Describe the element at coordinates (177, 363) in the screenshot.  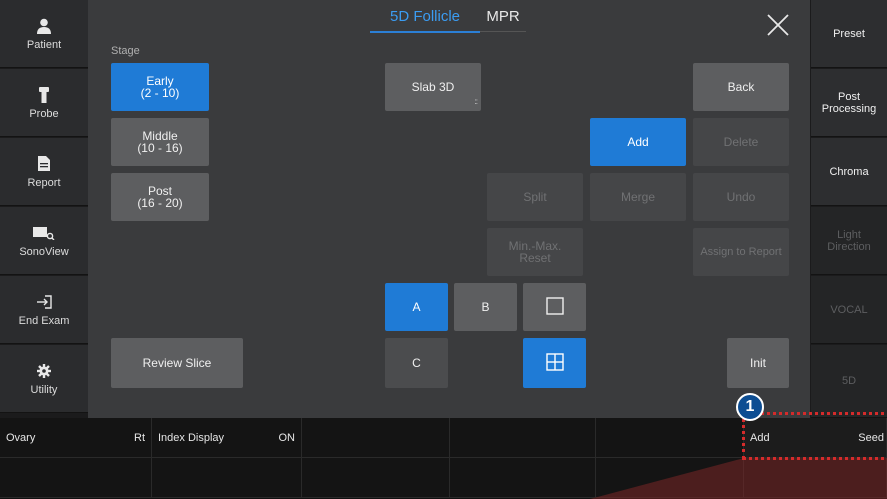
I see `review-slice-button: Review Slice` at that location.